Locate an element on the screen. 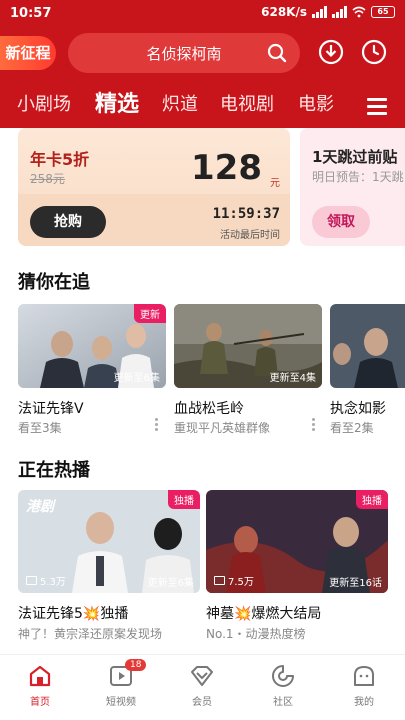 The image size is (405, 720). view-count: 5.3万 is located at coordinates (46, 580).